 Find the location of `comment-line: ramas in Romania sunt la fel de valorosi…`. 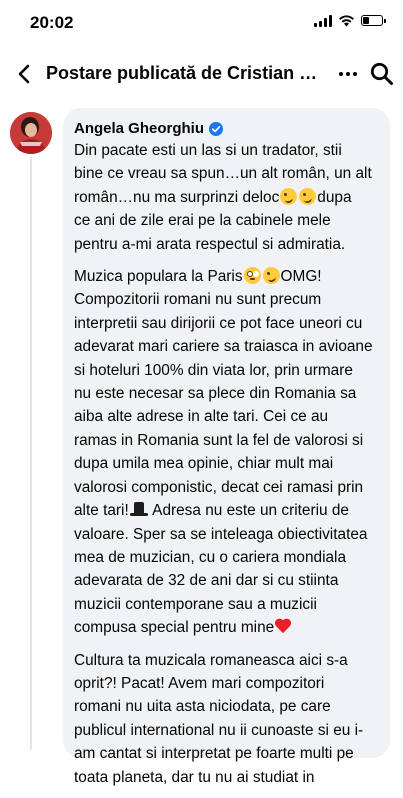

comment-line: ramas in Romania sunt la fel de valorosi… is located at coordinates (219, 440).